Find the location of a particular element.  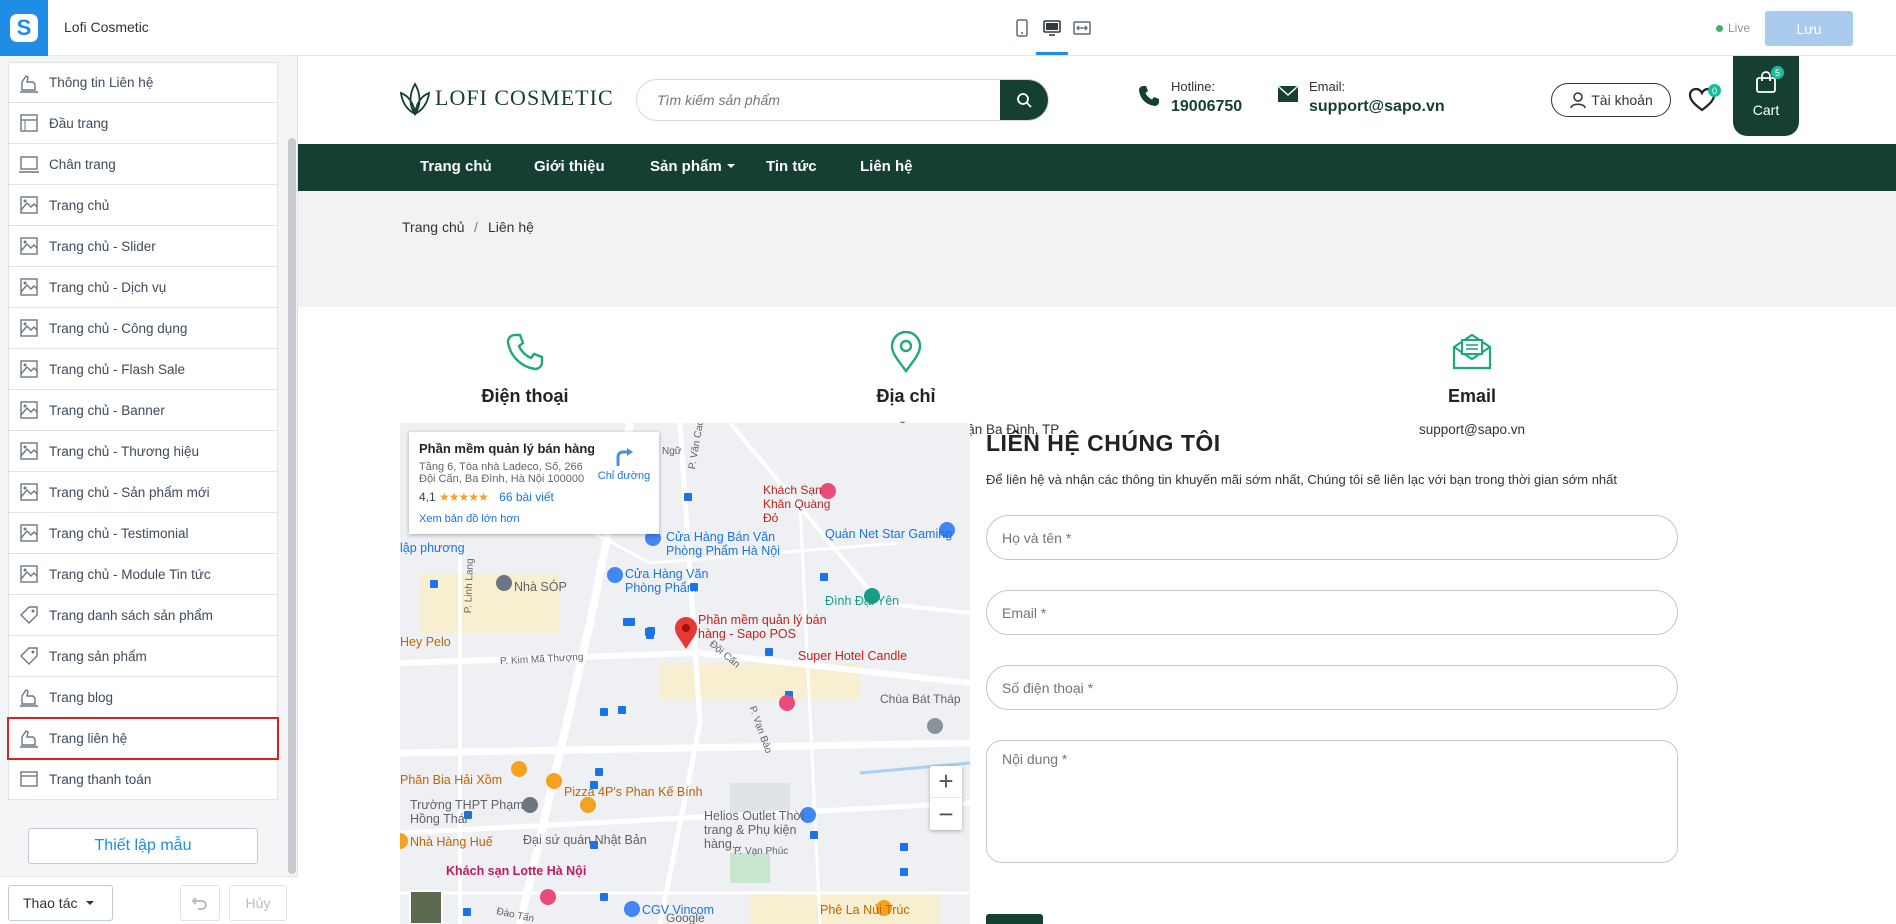

sidebar-item-label: Trang chủ - Sản phẩm mới is located at coordinates (129, 492).